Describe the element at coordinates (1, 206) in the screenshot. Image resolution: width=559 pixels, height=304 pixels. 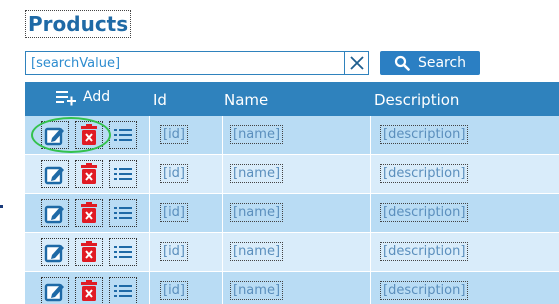
I see `page-marker` at that location.